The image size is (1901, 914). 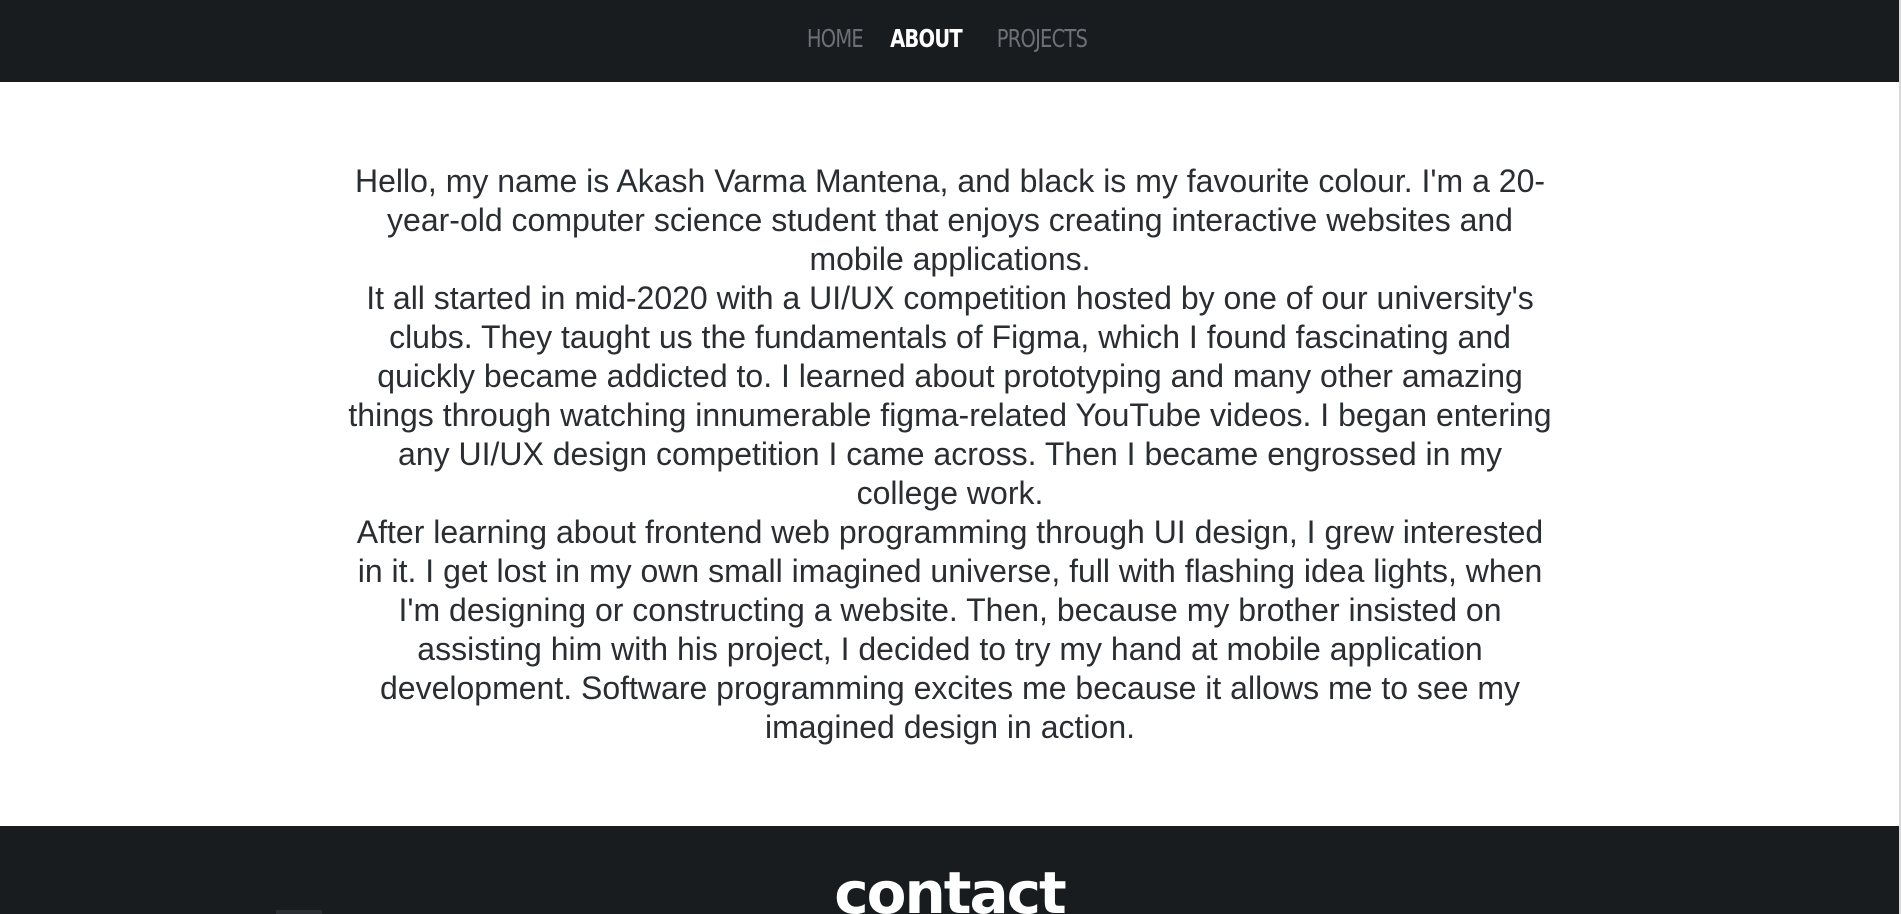 I want to click on contact-footer: contact, so click(x=949, y=870).